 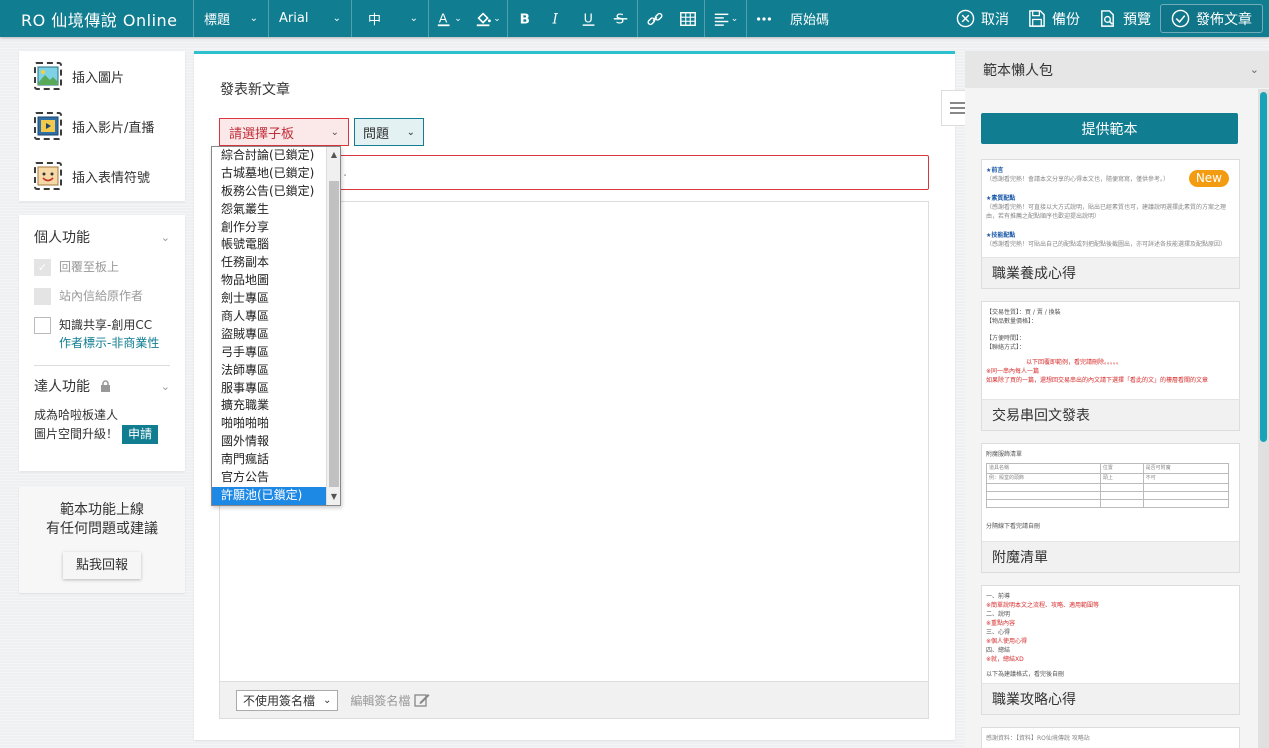 I want to click on publish-button: 發佈文章, so click(x=1211, y=18).